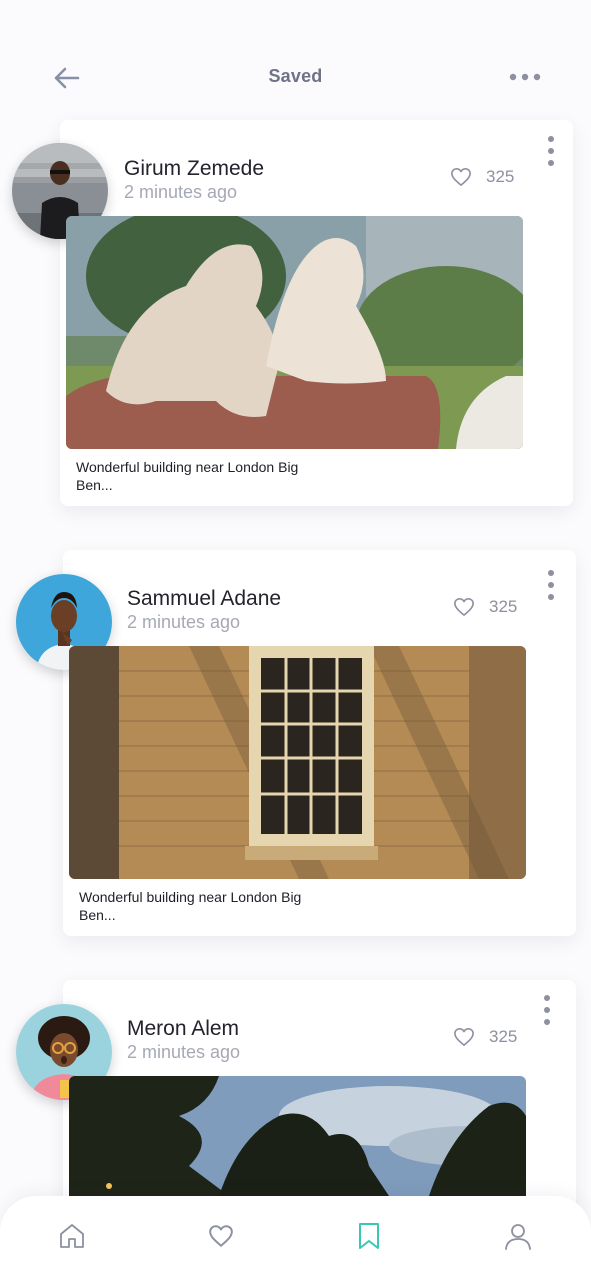 Image resolution: width=591 pixels, height=1280 pixels. What do you see at coordinates (295, 1238) in the screenshot?
I see `bottom-nav` at bounding box center [295, 1238].